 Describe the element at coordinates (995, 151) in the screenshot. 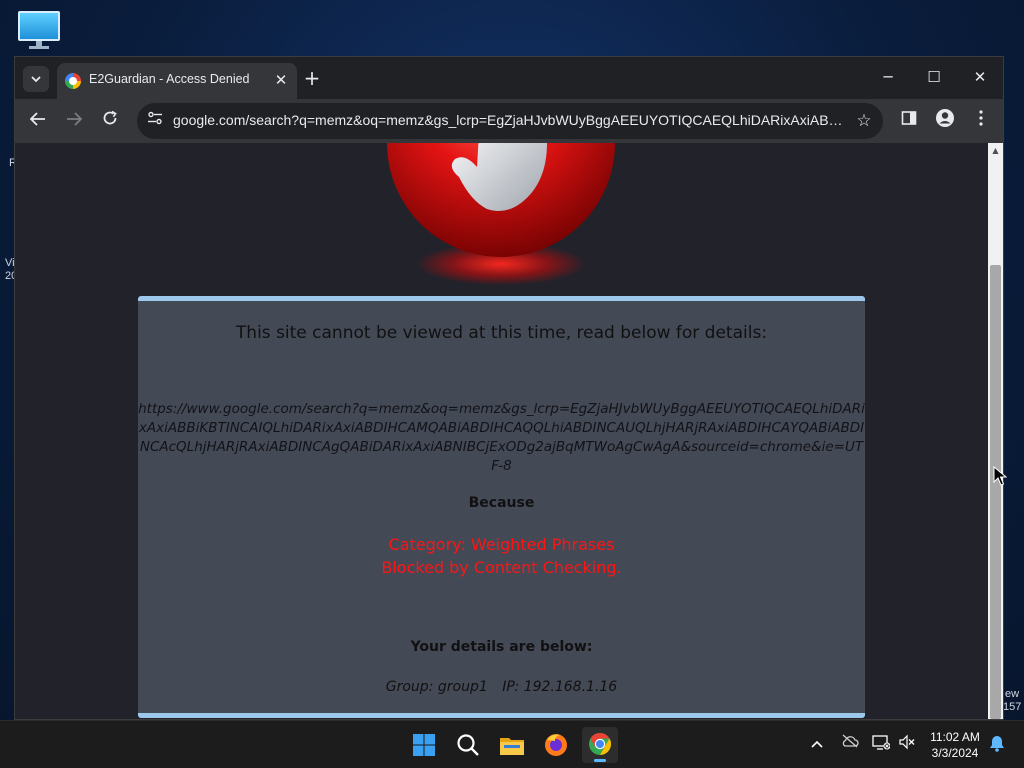

I see `scroll-up-arrow-icon: ▲` at that location.